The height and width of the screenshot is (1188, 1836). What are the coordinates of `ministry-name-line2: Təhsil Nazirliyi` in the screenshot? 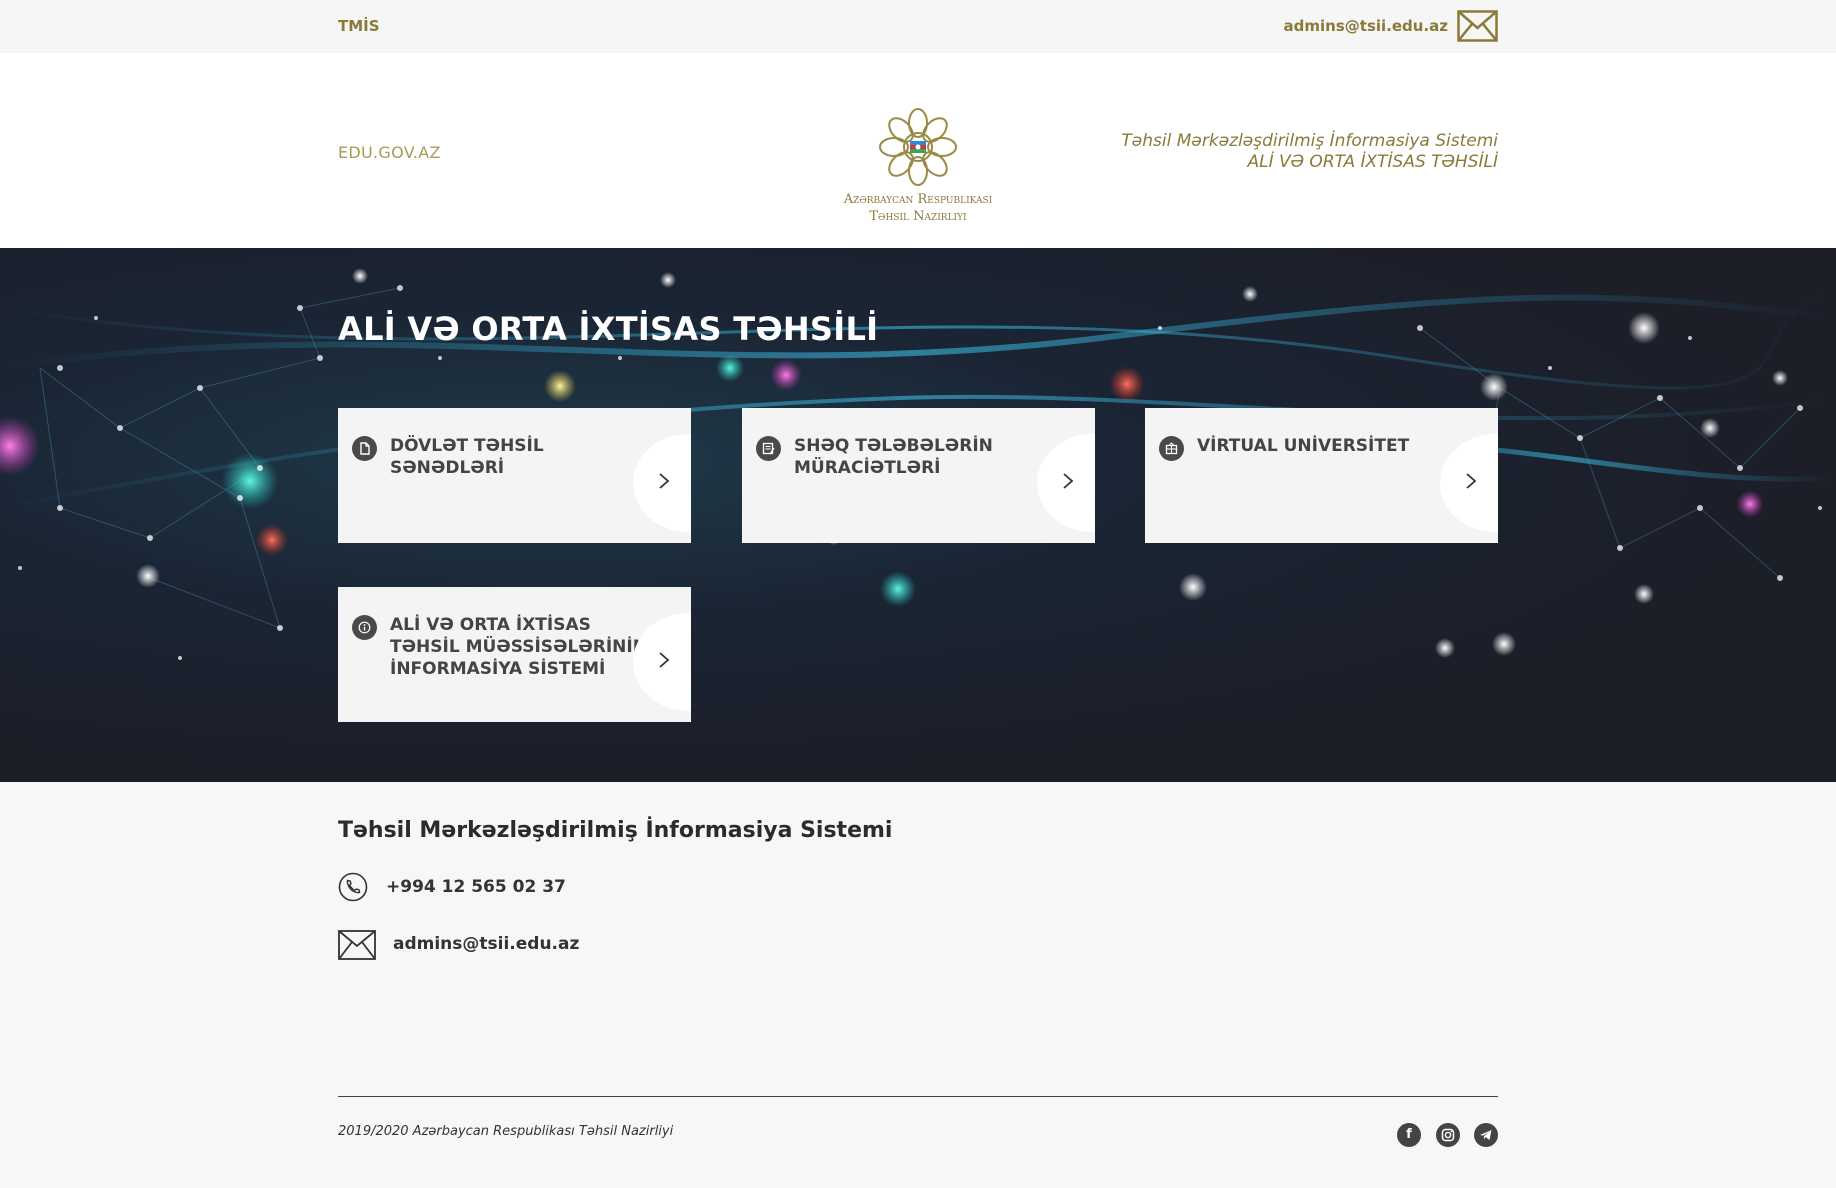 It's located at (918, 216).